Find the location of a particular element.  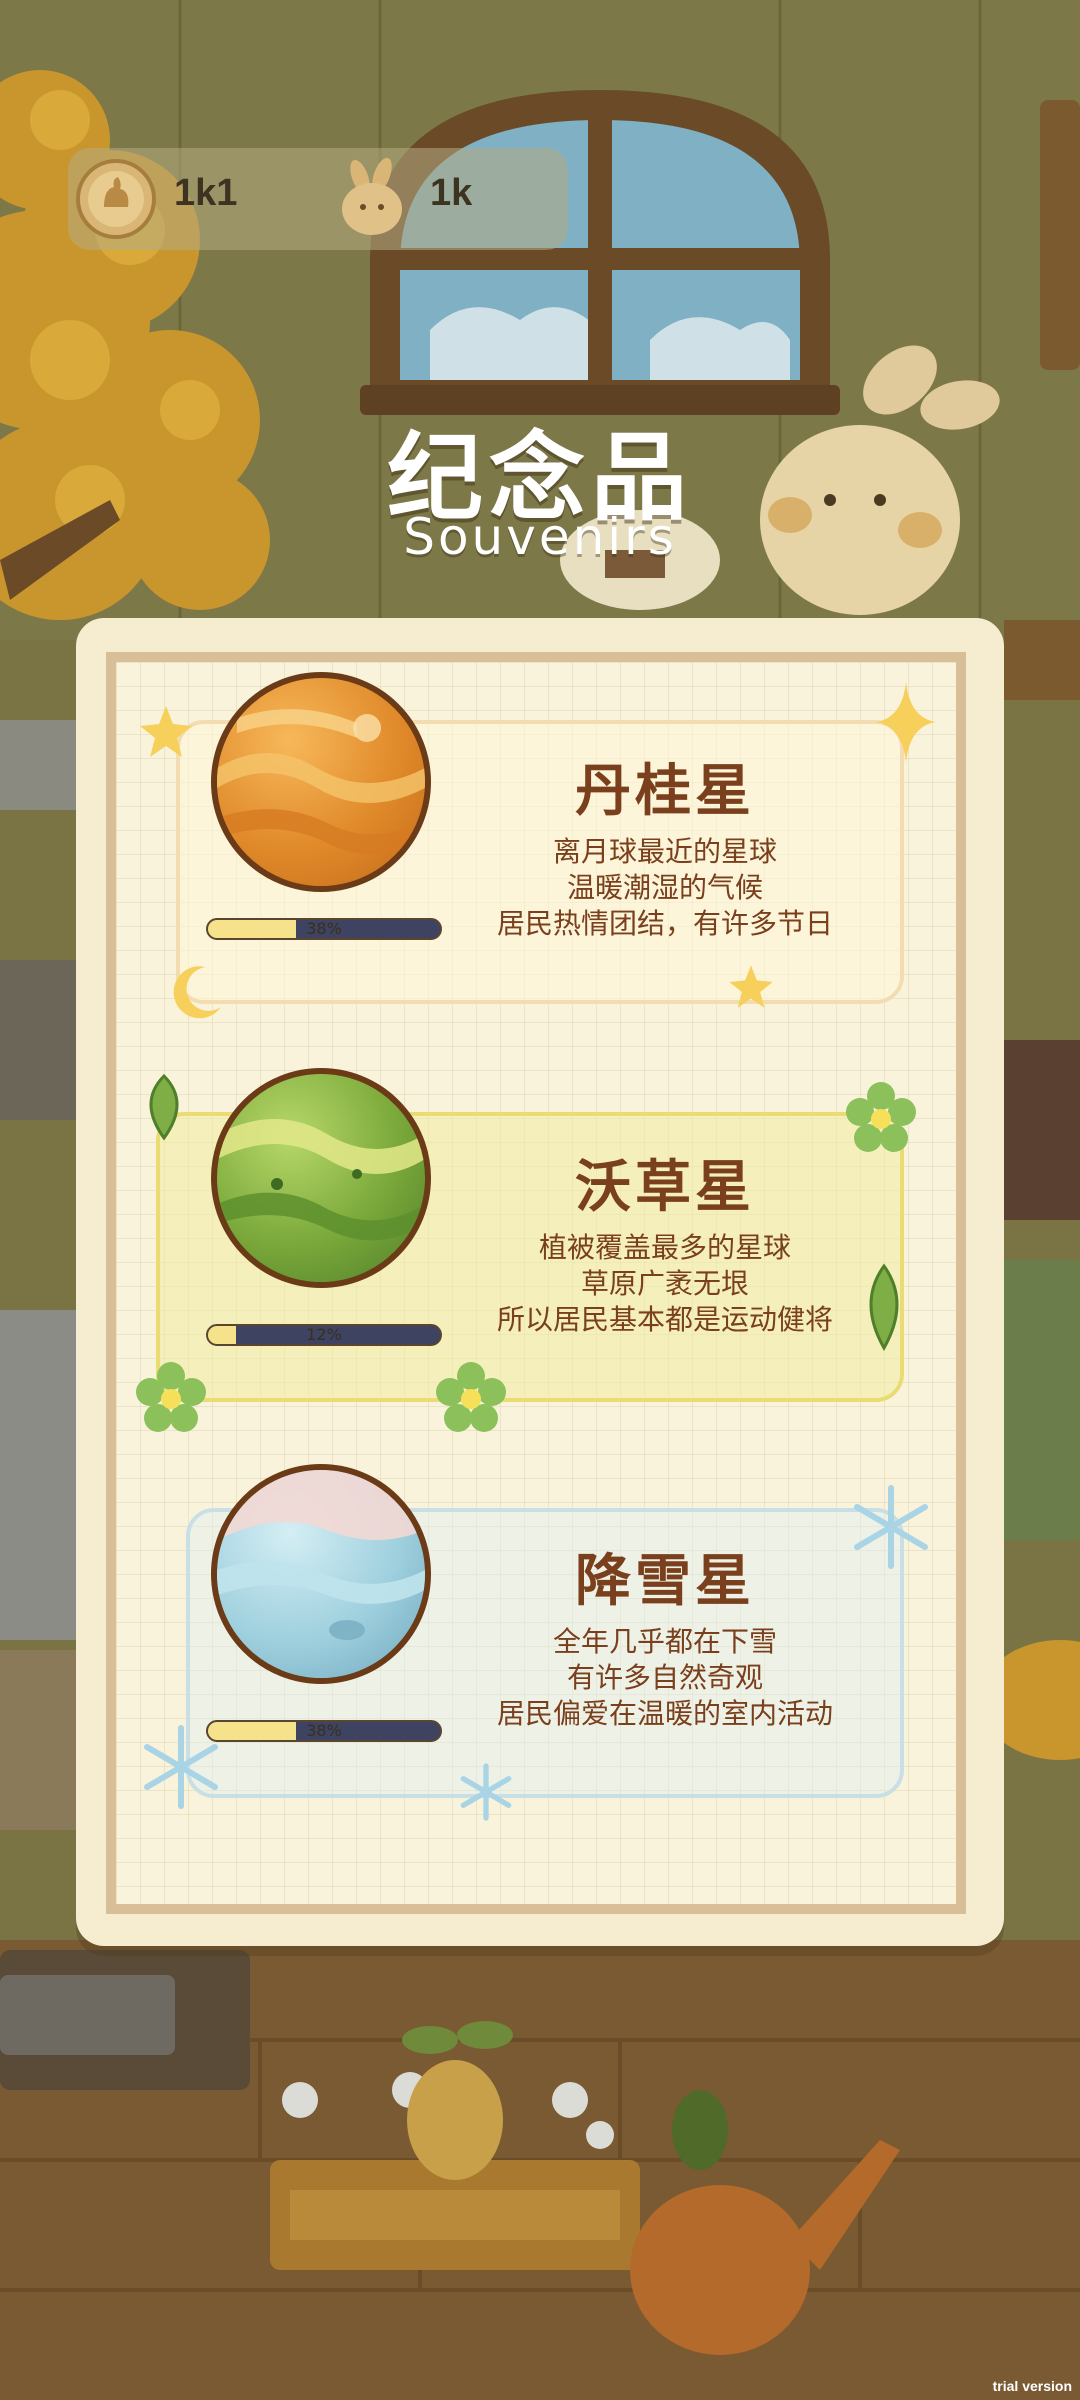

token-amount: 1k is located at coordinates (451, 193).